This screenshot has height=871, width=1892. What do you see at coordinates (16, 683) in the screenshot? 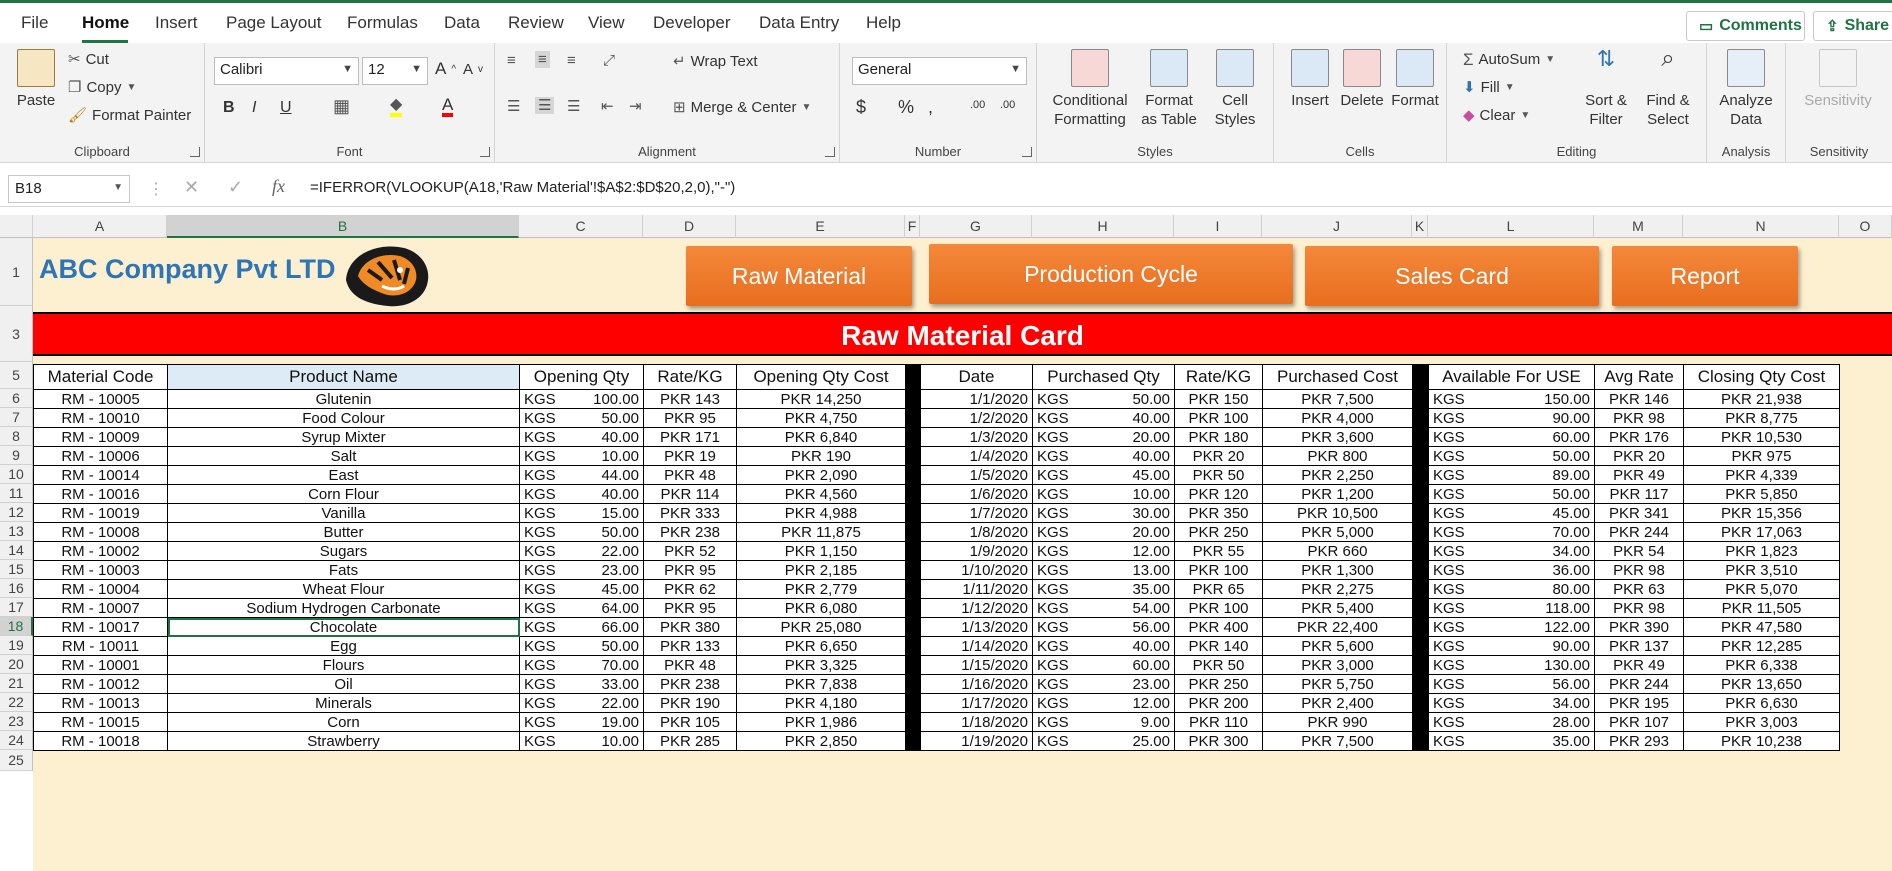
I see `row-header: 21` at bounding box center [16, 683].